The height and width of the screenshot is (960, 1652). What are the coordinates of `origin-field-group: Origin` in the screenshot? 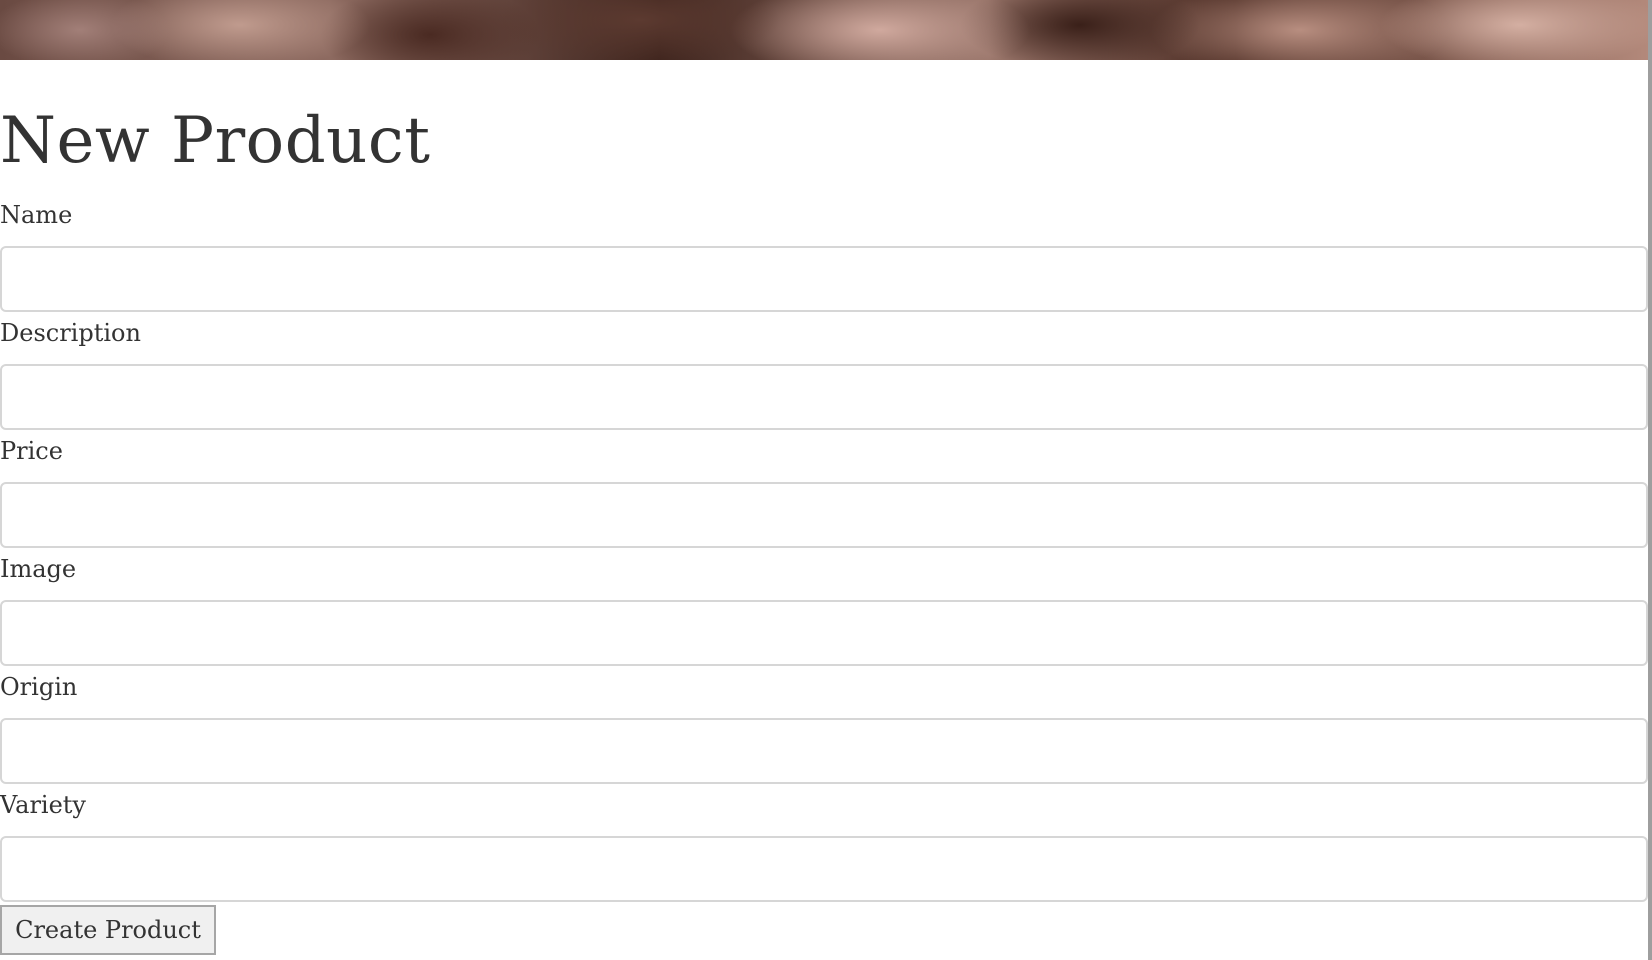 It's located at (824, 731).